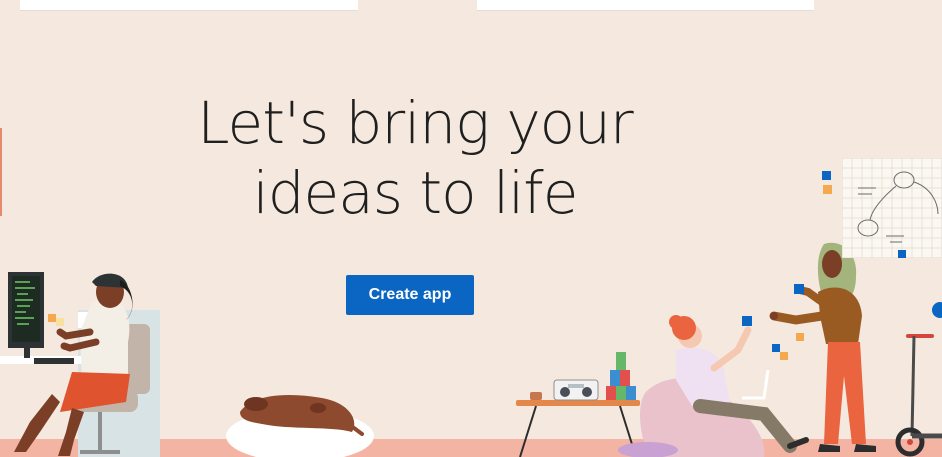 The height and width of the screenshot is (457, 942). What do you see at coordinates (892, 208) in the screenshot?
I see `whiteboard-illustration` at bounding box center [892, 208].